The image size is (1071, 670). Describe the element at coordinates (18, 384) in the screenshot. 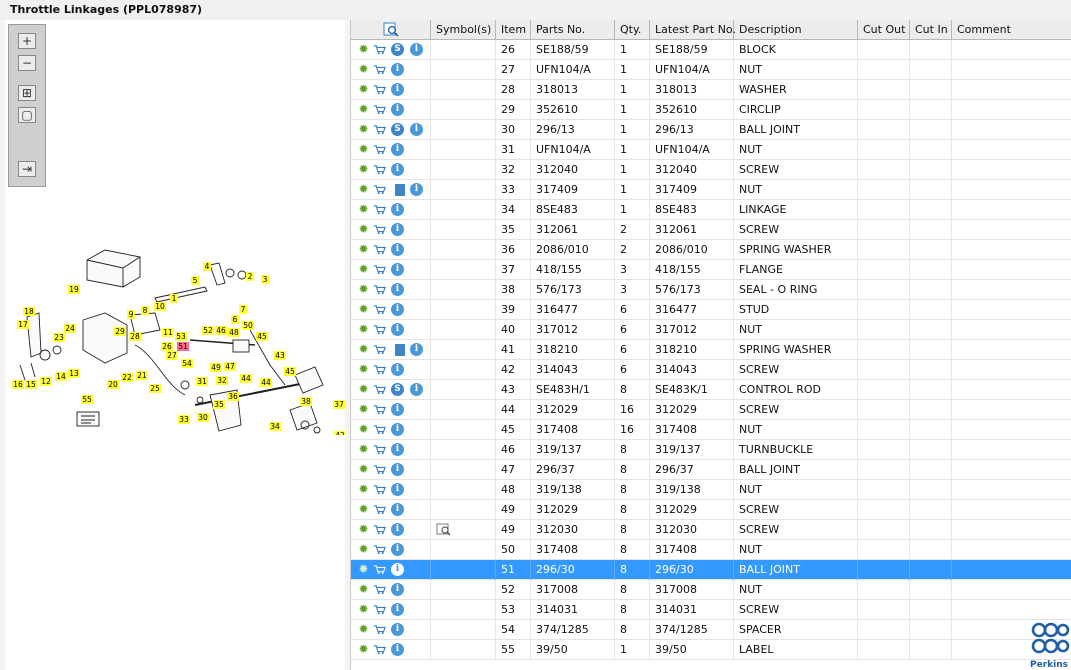

I see `callout-16: 16` at that location.